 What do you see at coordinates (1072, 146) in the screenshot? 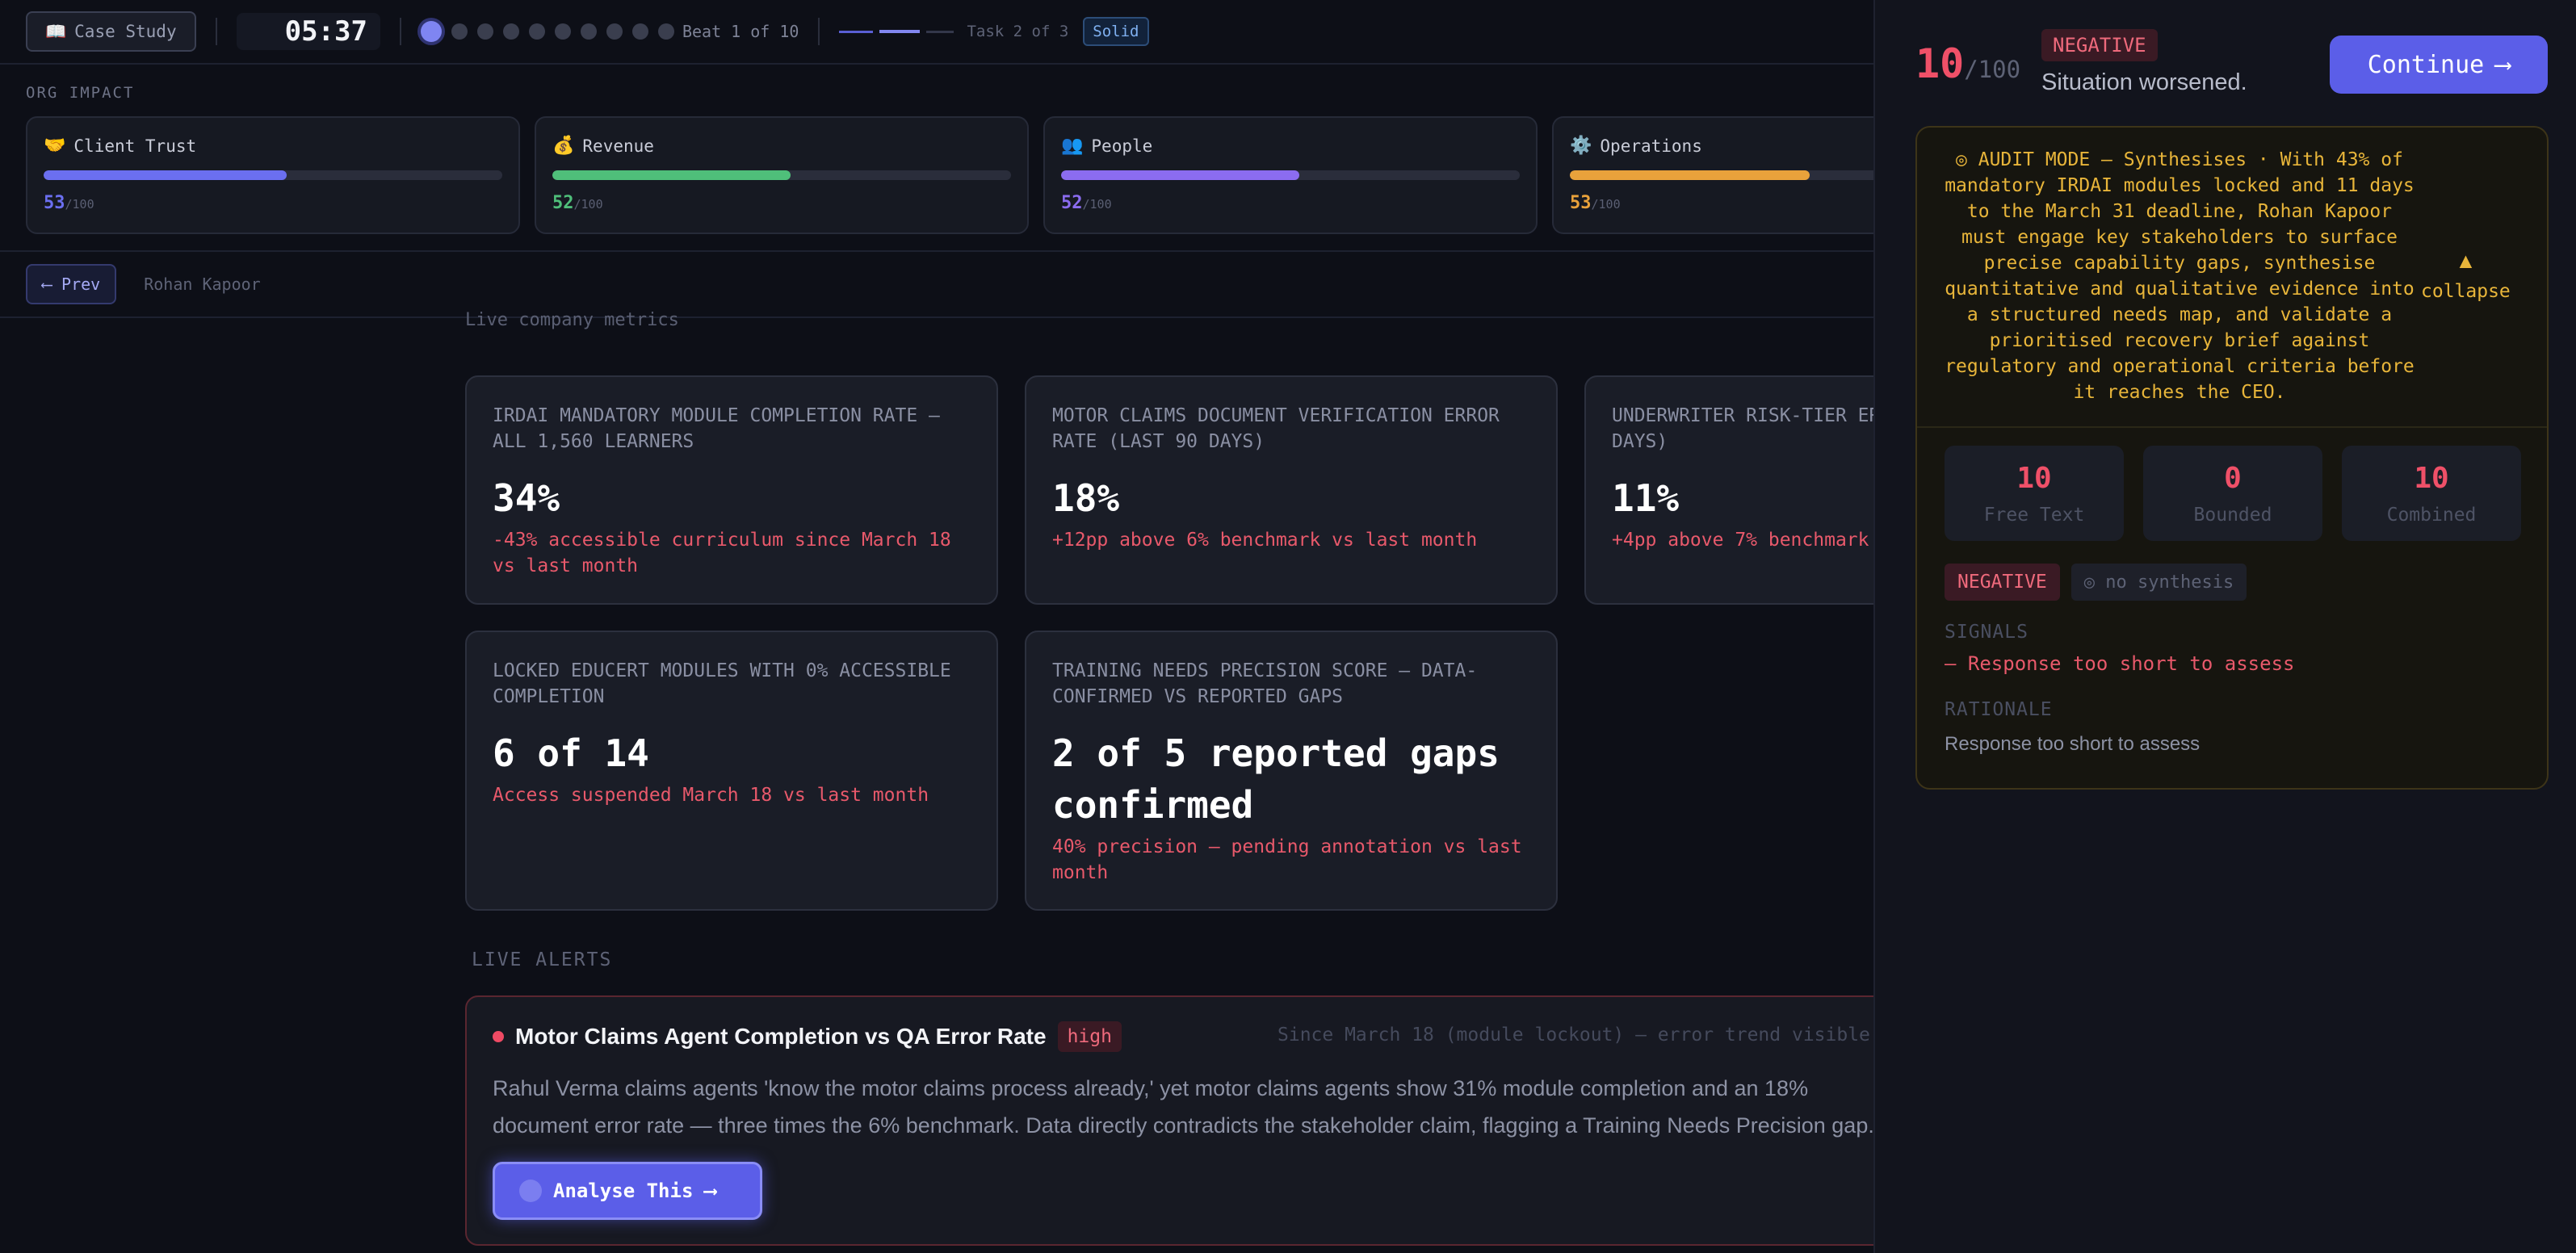
I see `people-icon: 👥` at bounding box center [1072, 146].